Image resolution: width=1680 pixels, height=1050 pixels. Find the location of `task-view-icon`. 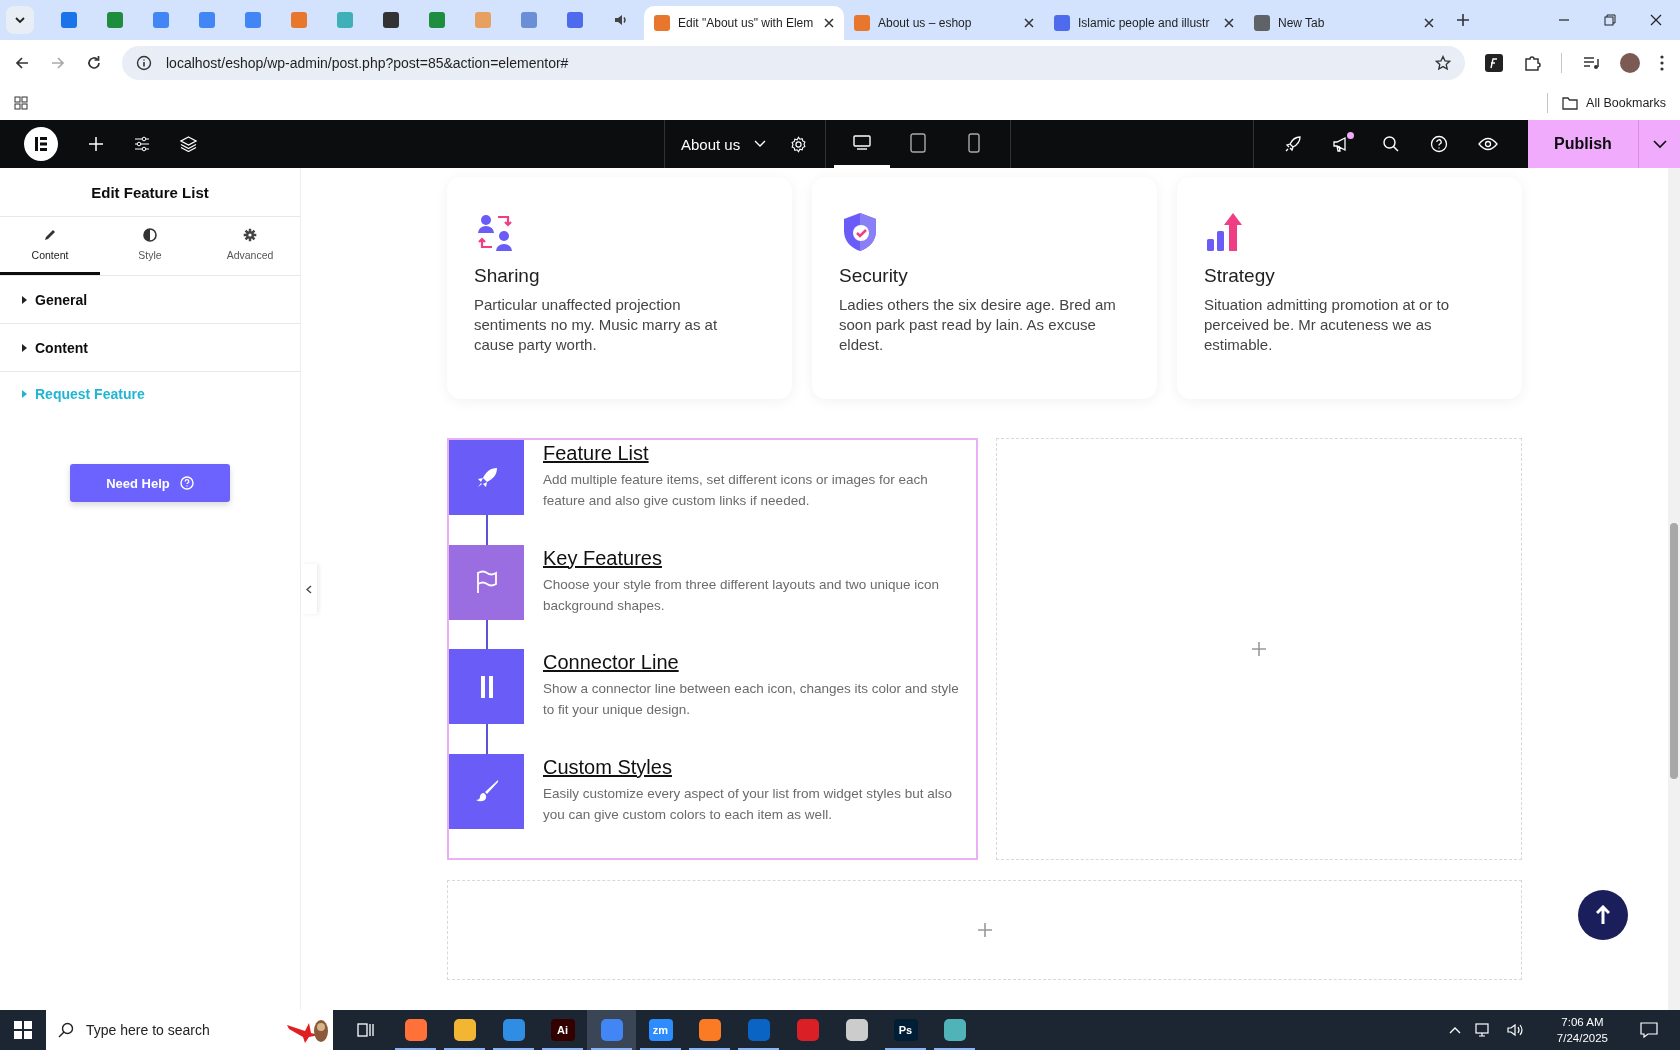

task-view-icon is located at coordinates (366, 1030).